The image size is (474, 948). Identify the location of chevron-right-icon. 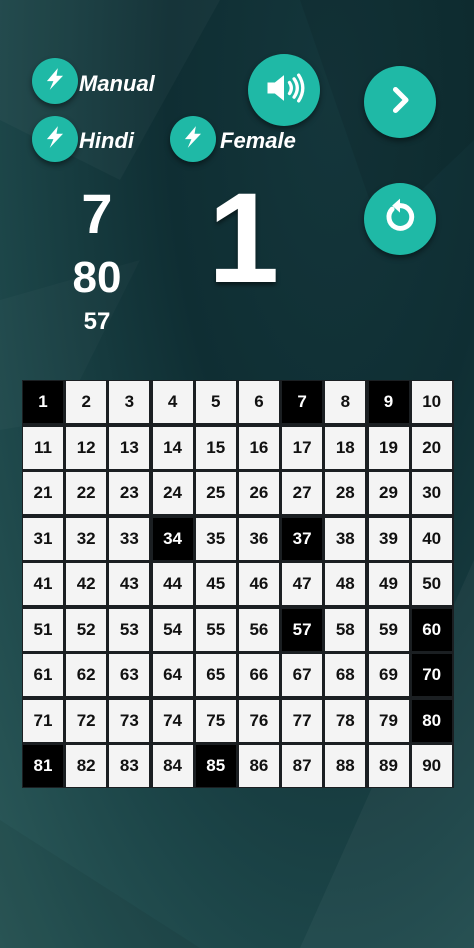
(400, 102).